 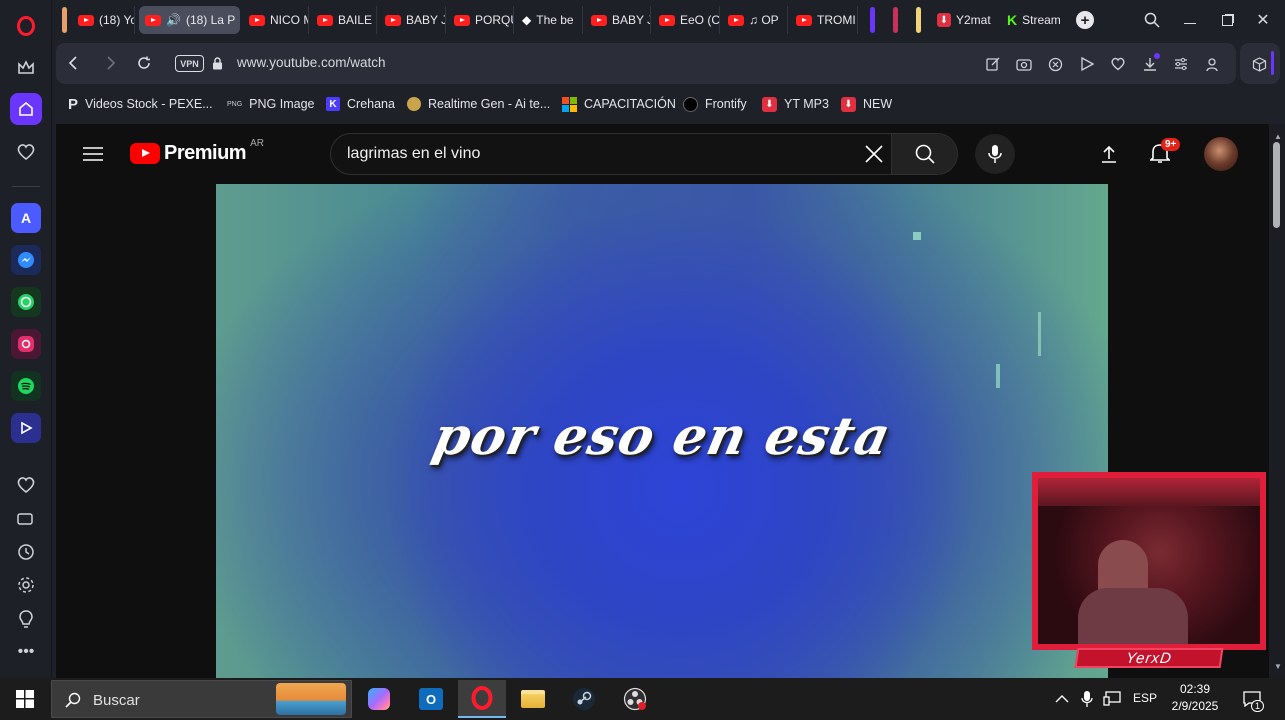 What do you see at coordinates (26, 344) in the screenshot?
I see `instagram-icon` at bounding box center [26, 344].